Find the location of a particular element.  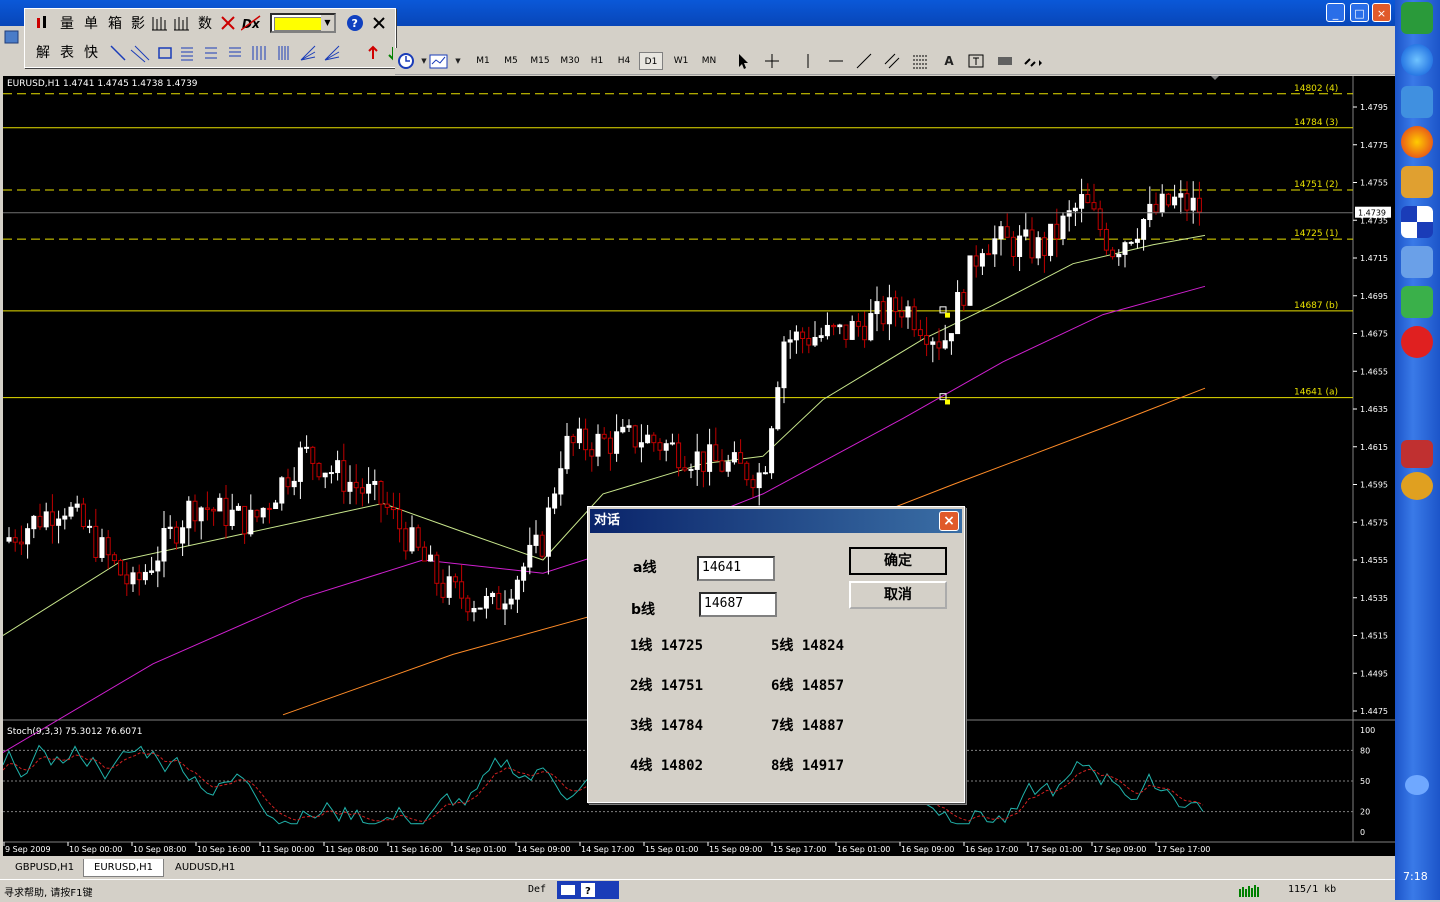

app6-icon is located at coordinates (1417, 262).